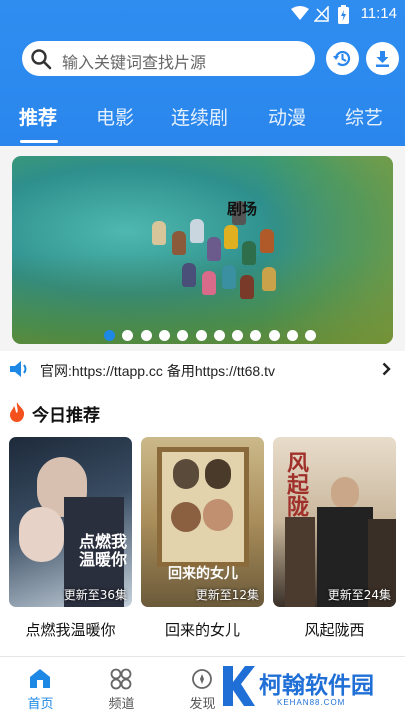 The width and height of the screenshot is (405, 720). I want to click on poster-title: 回来的女儿, so click(203, 574).